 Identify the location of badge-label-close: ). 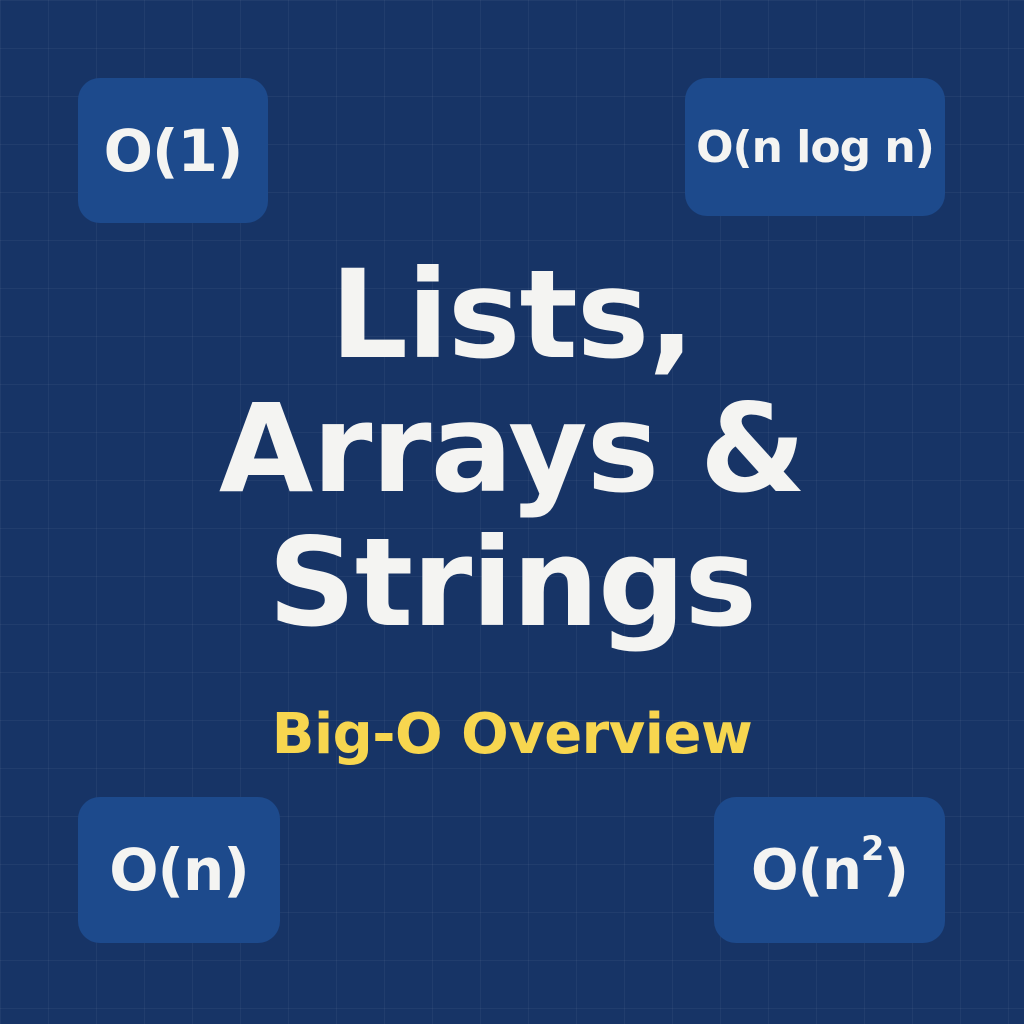
(896, 870).